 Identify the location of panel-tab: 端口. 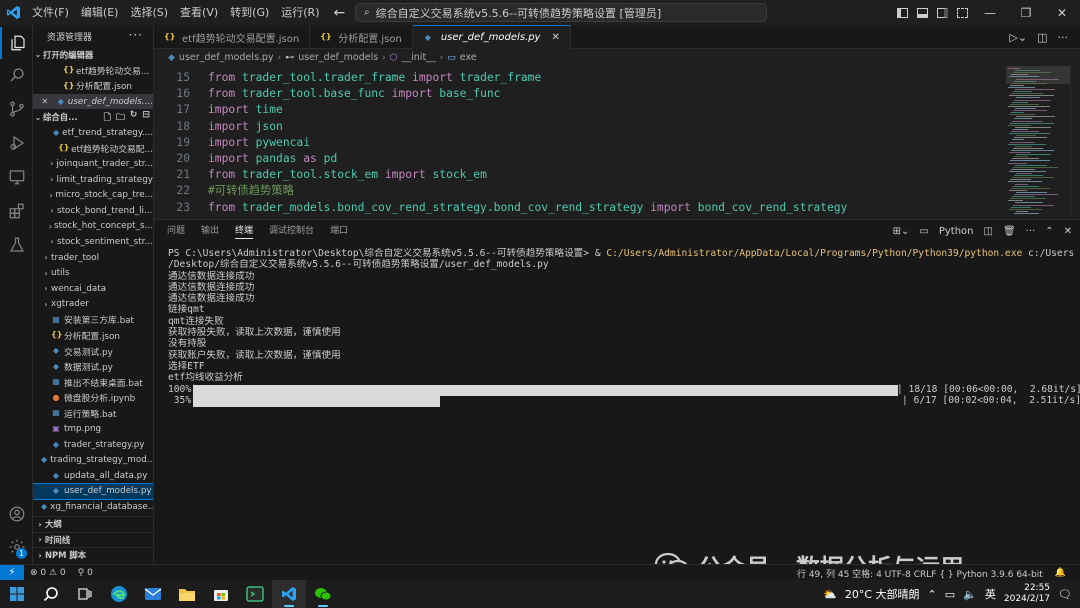
(339, 231).